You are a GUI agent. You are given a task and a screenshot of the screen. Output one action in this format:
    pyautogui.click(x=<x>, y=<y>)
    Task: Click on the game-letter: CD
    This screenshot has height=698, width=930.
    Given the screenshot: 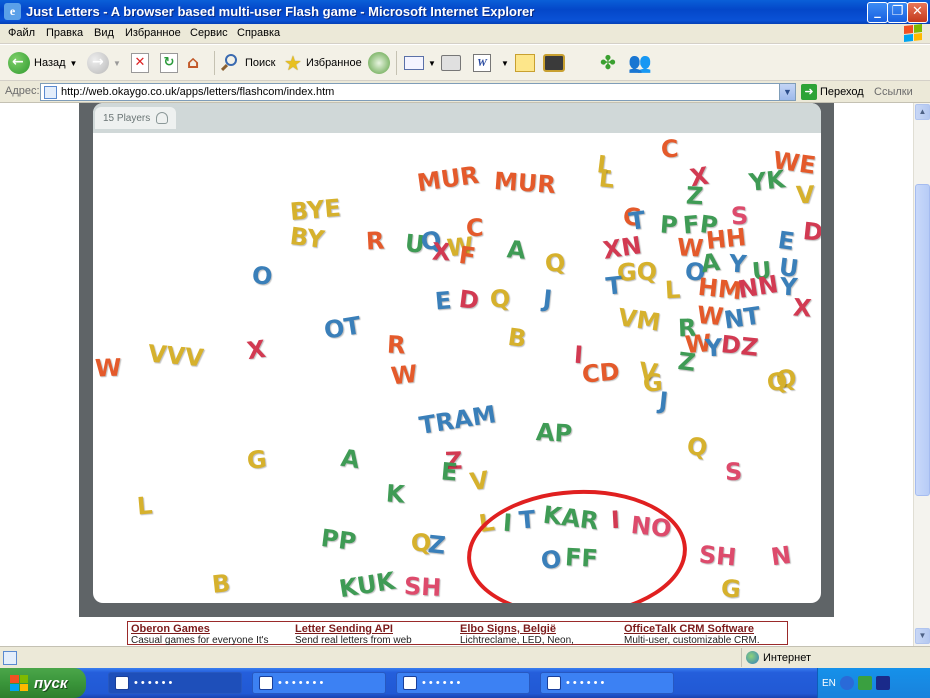 What is the action you would take?
    pyautogui.click(x=601, y=372)
    